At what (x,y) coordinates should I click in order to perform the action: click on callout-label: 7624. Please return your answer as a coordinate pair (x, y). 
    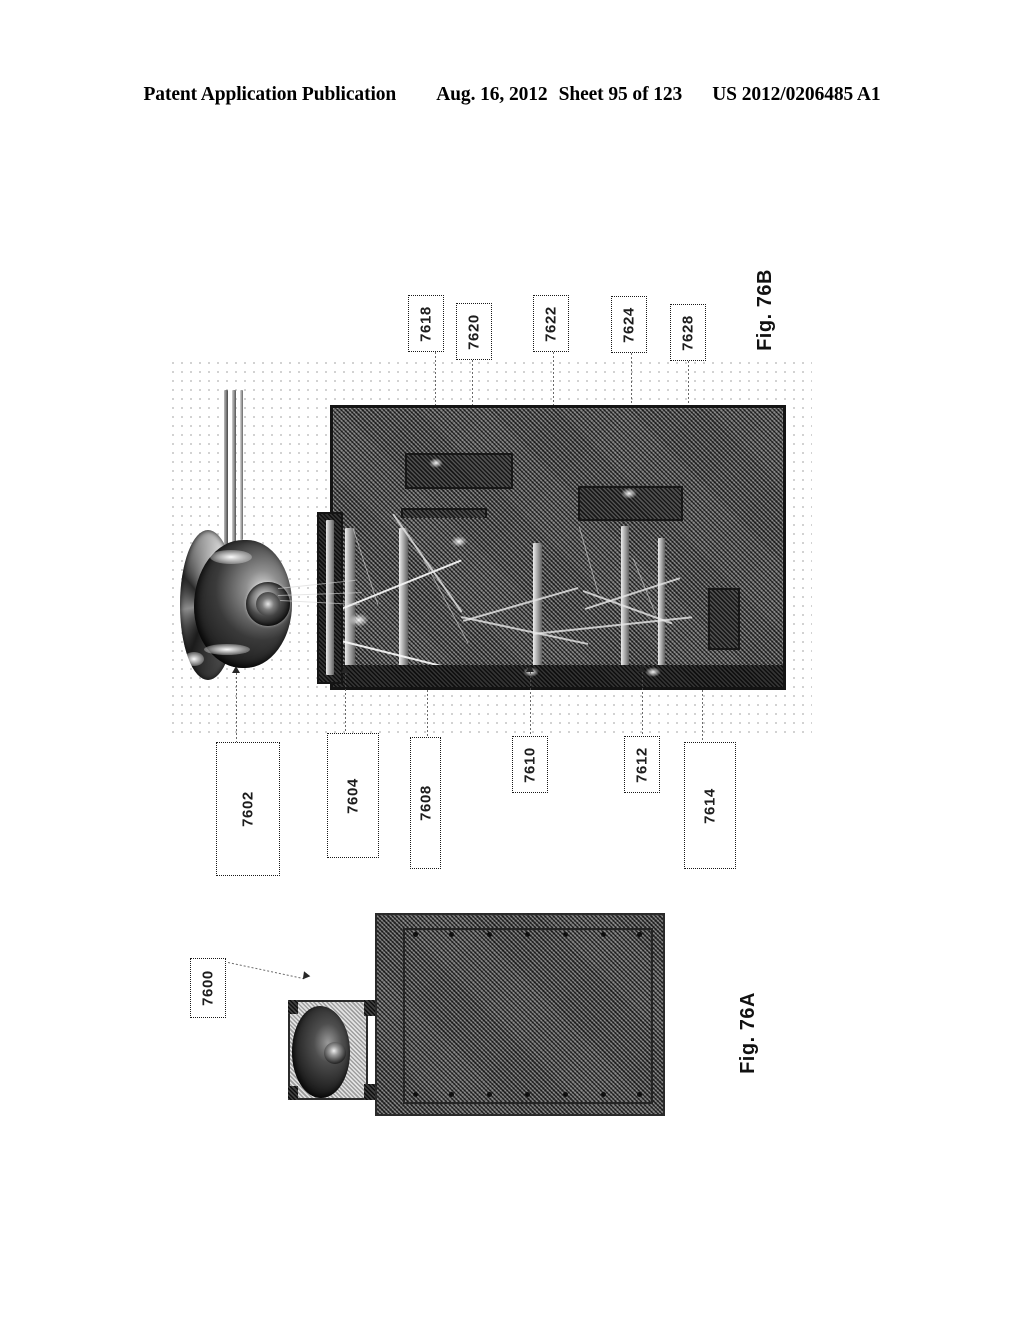
    Looking at the image, I should click on (629, 324).